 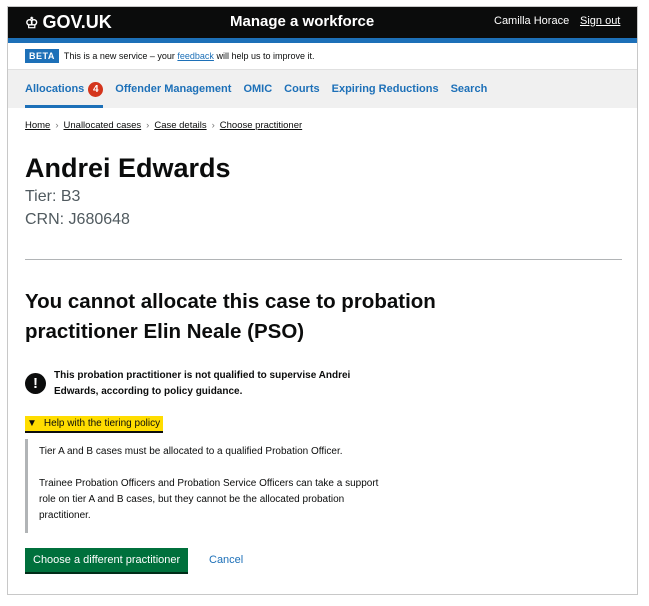 What do you see at coordinates (55, 89) in the screenshot?
I see `nav-label: Allocations` at bounding box center [55, 89].